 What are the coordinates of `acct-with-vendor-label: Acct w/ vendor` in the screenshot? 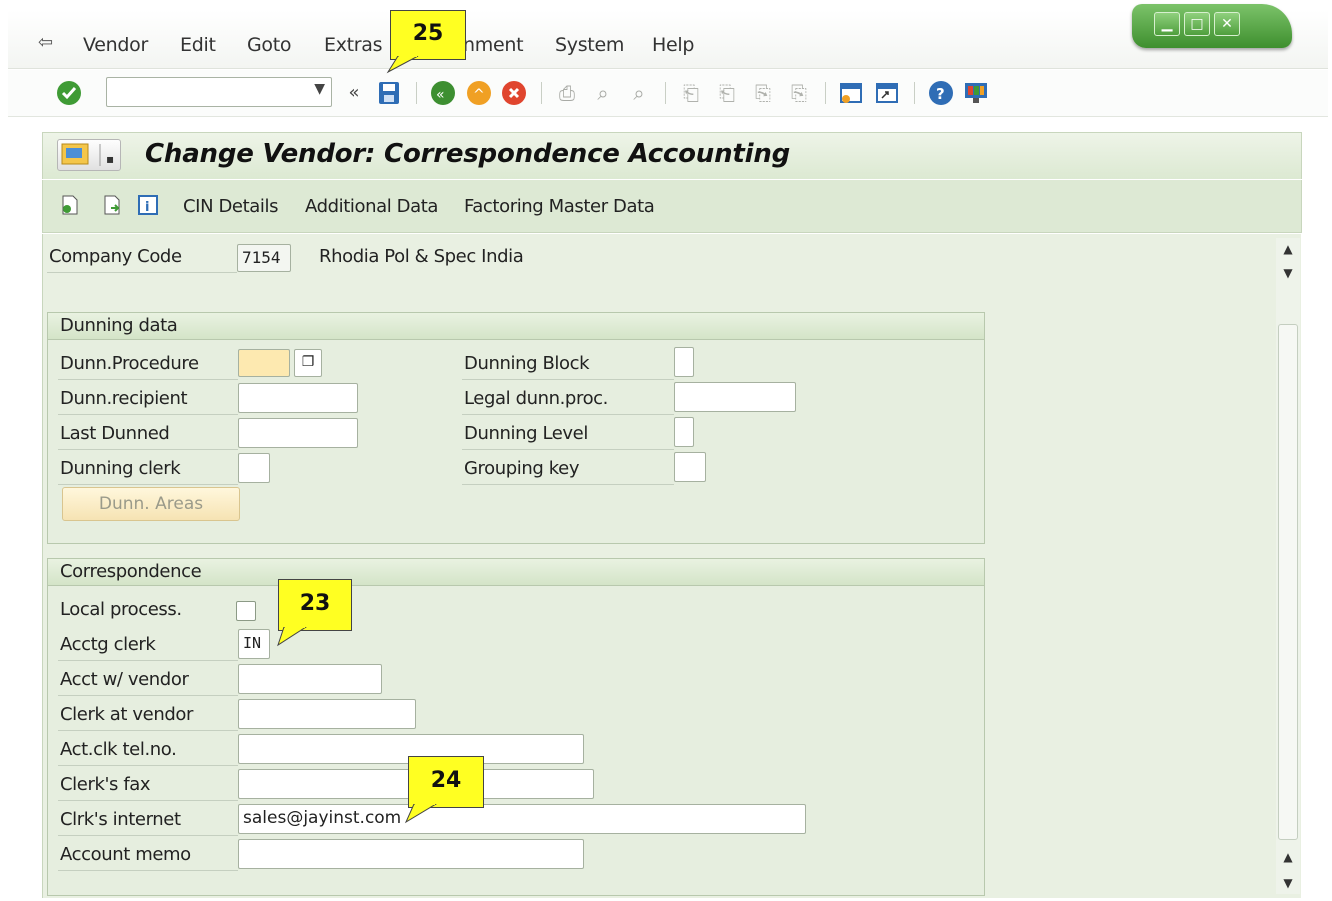 It's located at (124, 679).